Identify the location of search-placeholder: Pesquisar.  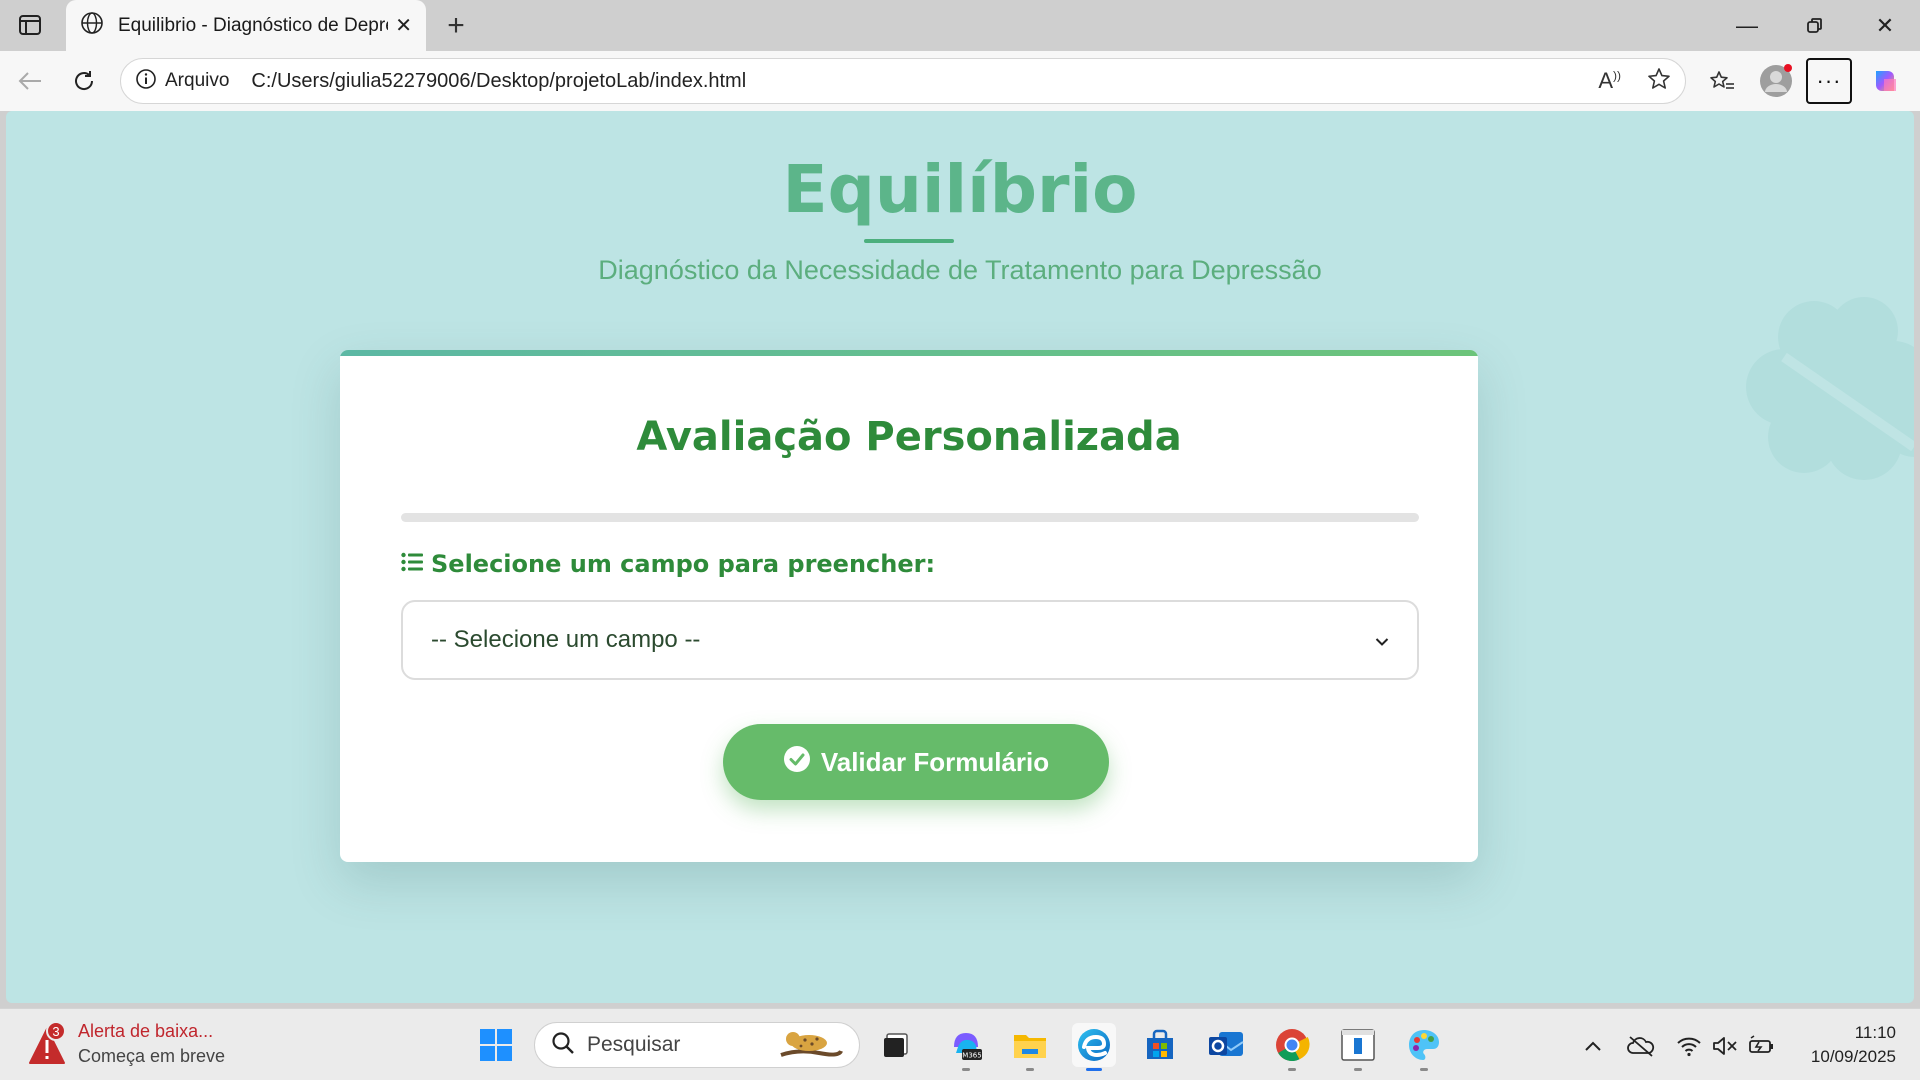
(634, 1044).